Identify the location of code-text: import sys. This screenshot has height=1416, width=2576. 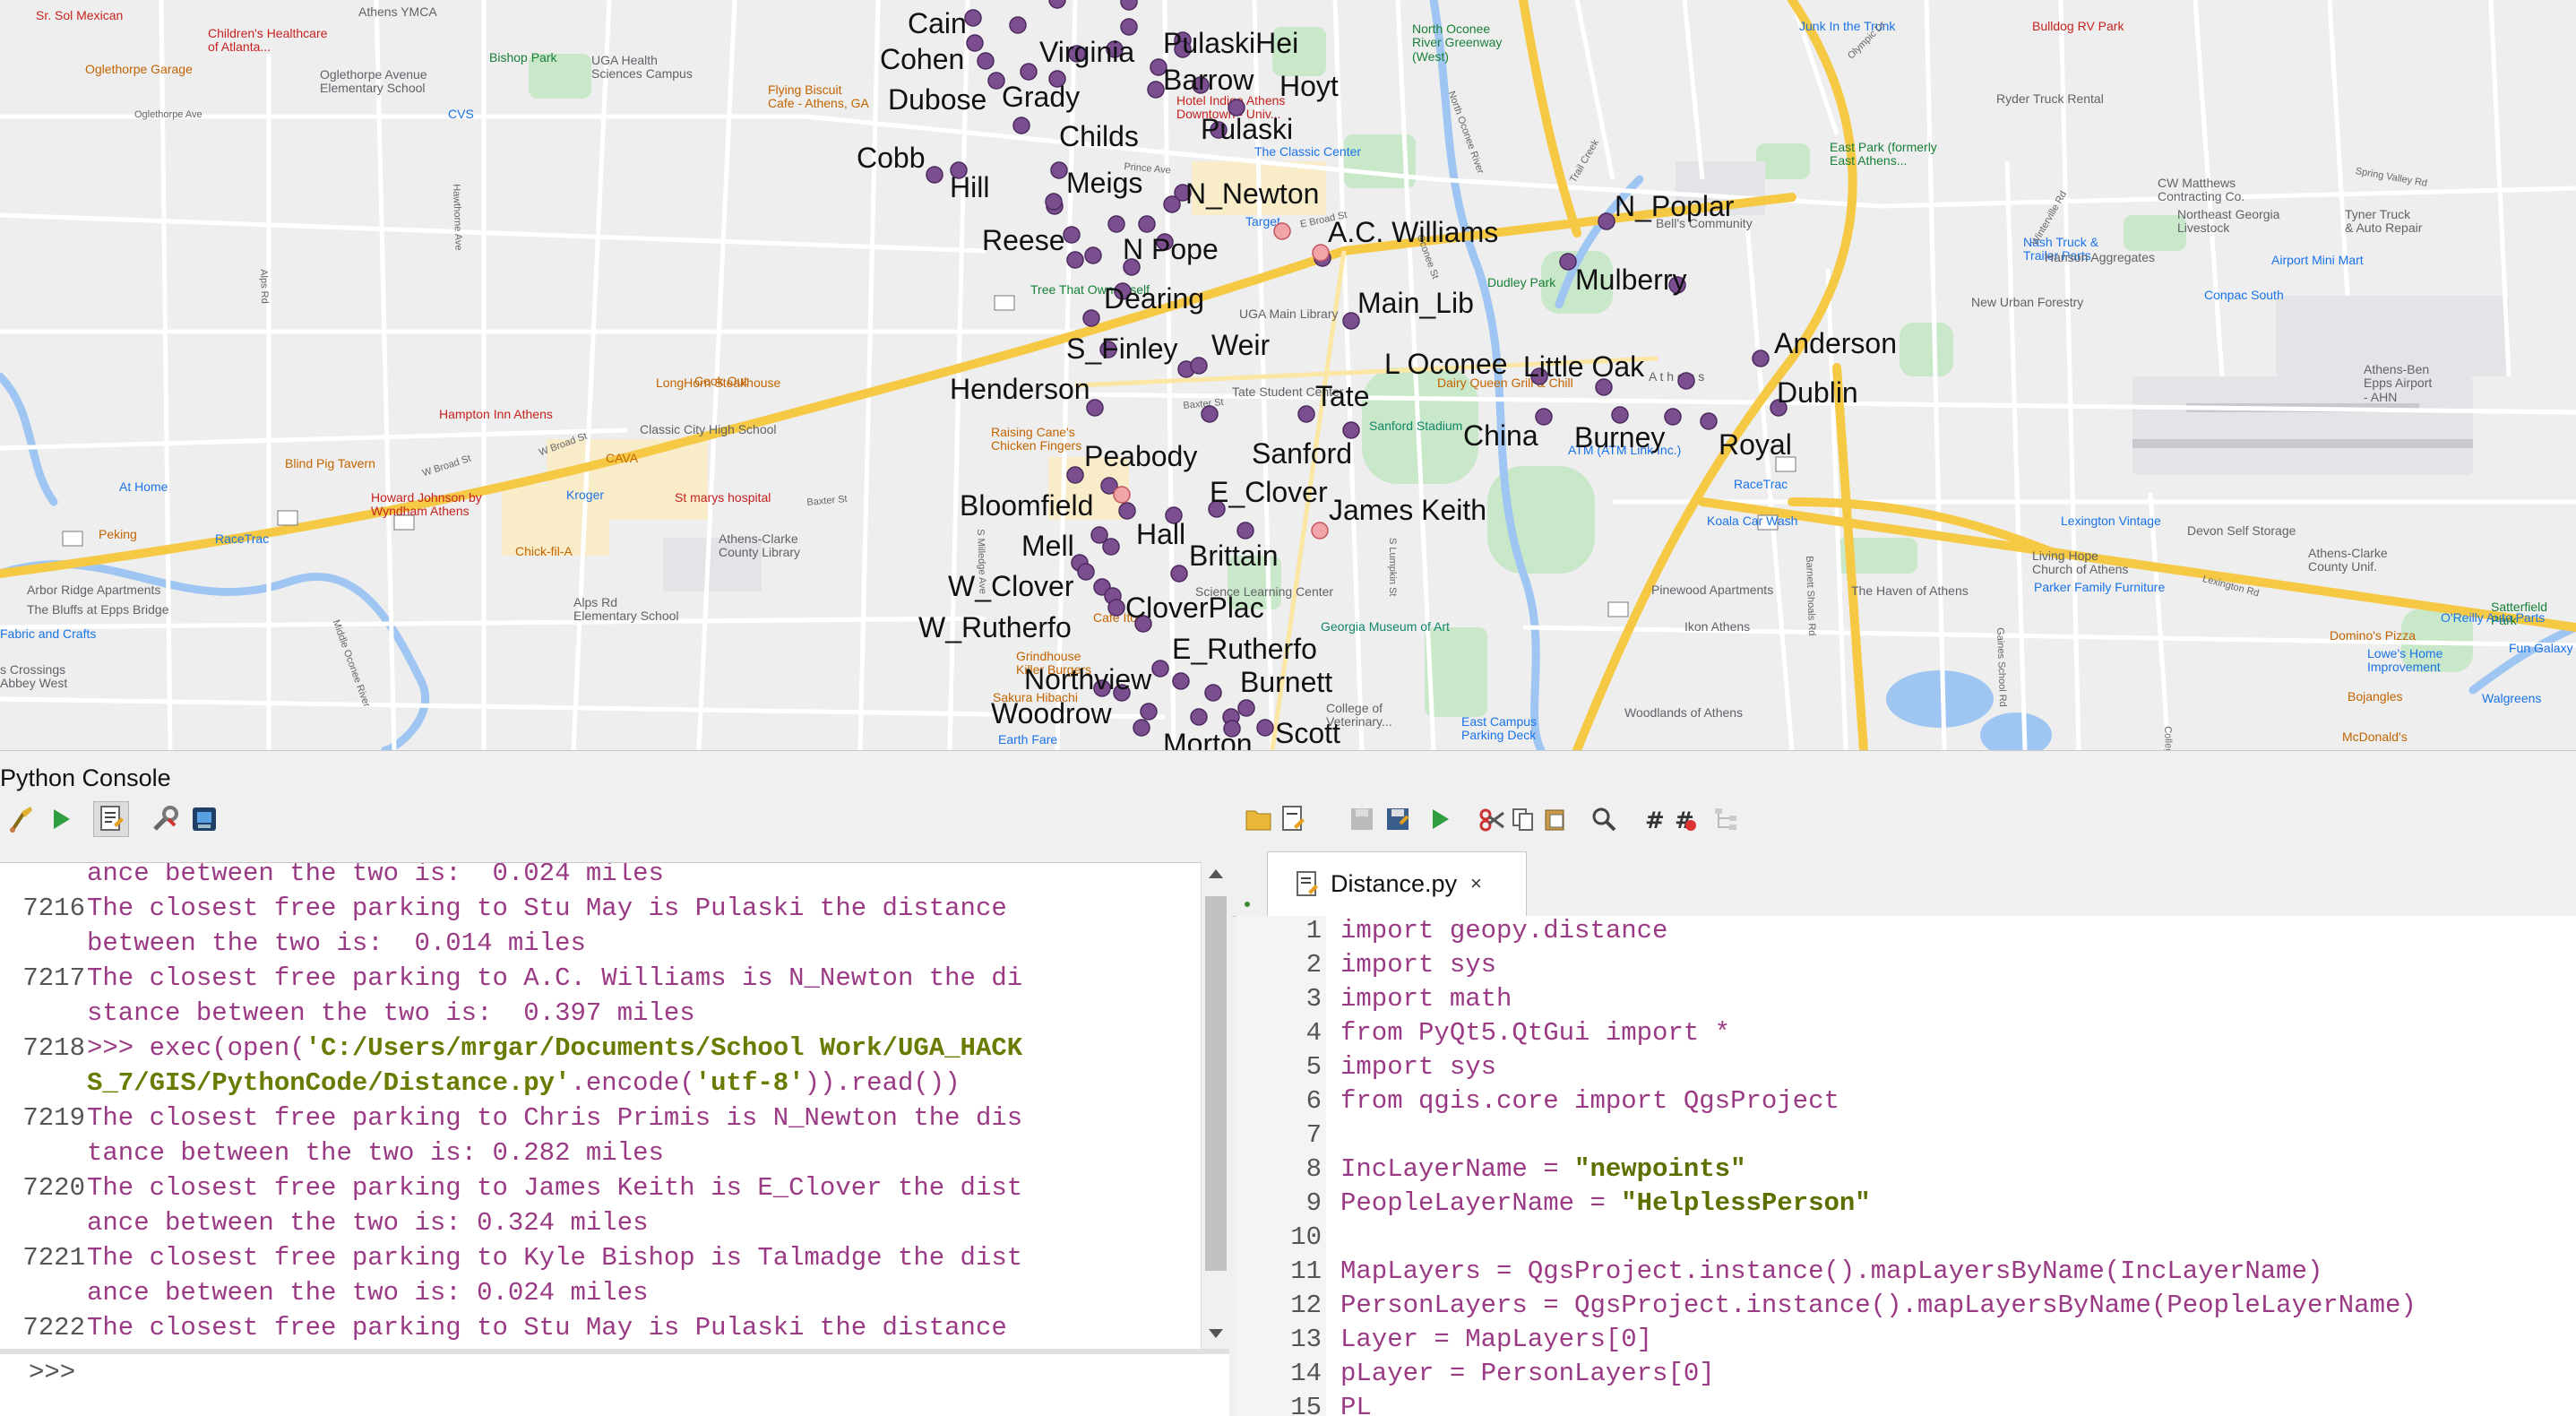
(1419, 1067).